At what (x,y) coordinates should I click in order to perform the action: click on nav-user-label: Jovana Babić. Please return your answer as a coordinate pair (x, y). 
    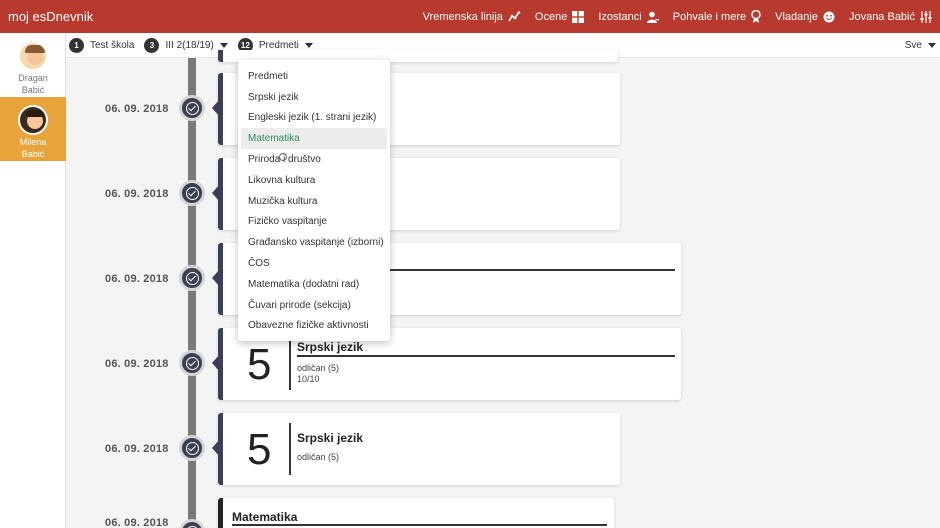
    Looking at the image, I should click on (881, 16).